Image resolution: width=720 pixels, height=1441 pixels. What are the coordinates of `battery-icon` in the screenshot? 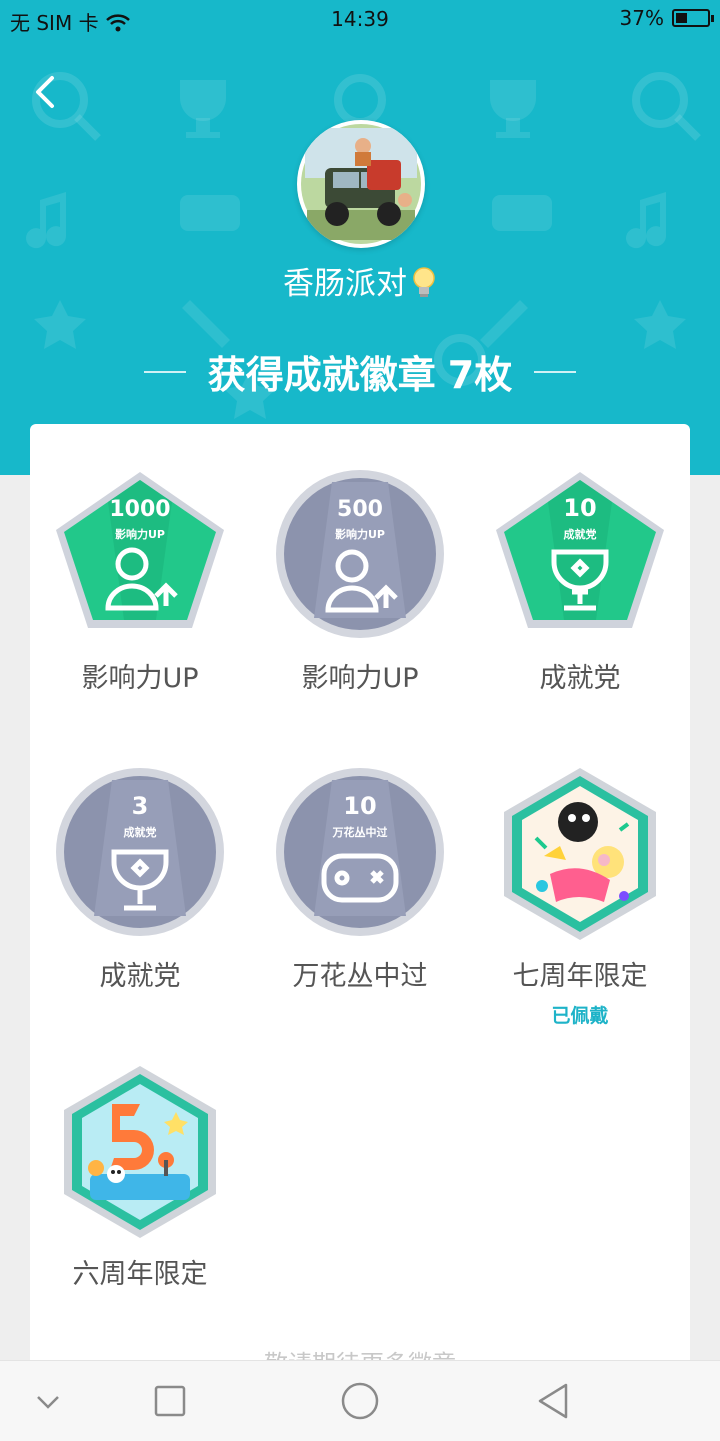 It's located at (693, 18).